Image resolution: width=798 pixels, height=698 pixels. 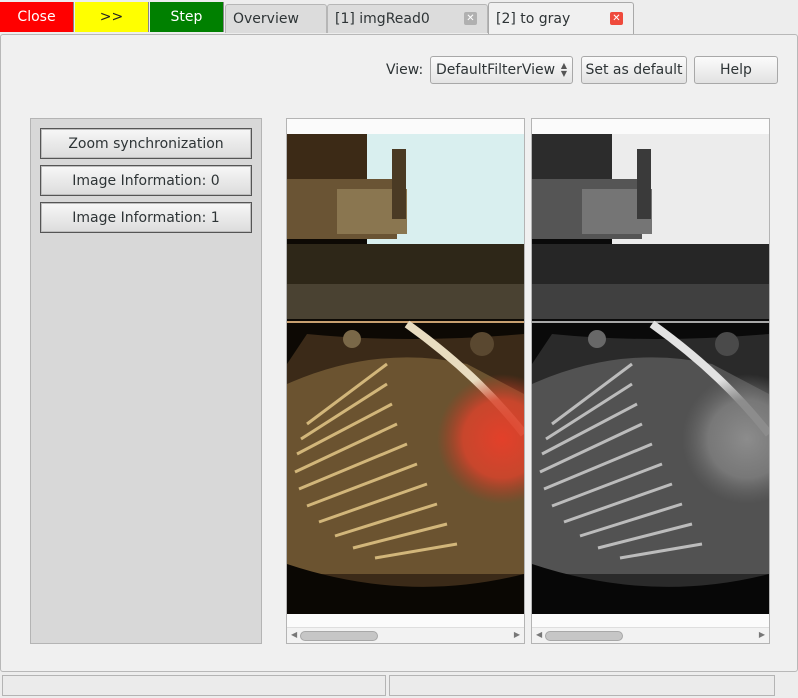 What do you see at coordinates (533, 19) in the screenshot?
I see `tab-label: [2] to gray` at bounding box center [533, 19].